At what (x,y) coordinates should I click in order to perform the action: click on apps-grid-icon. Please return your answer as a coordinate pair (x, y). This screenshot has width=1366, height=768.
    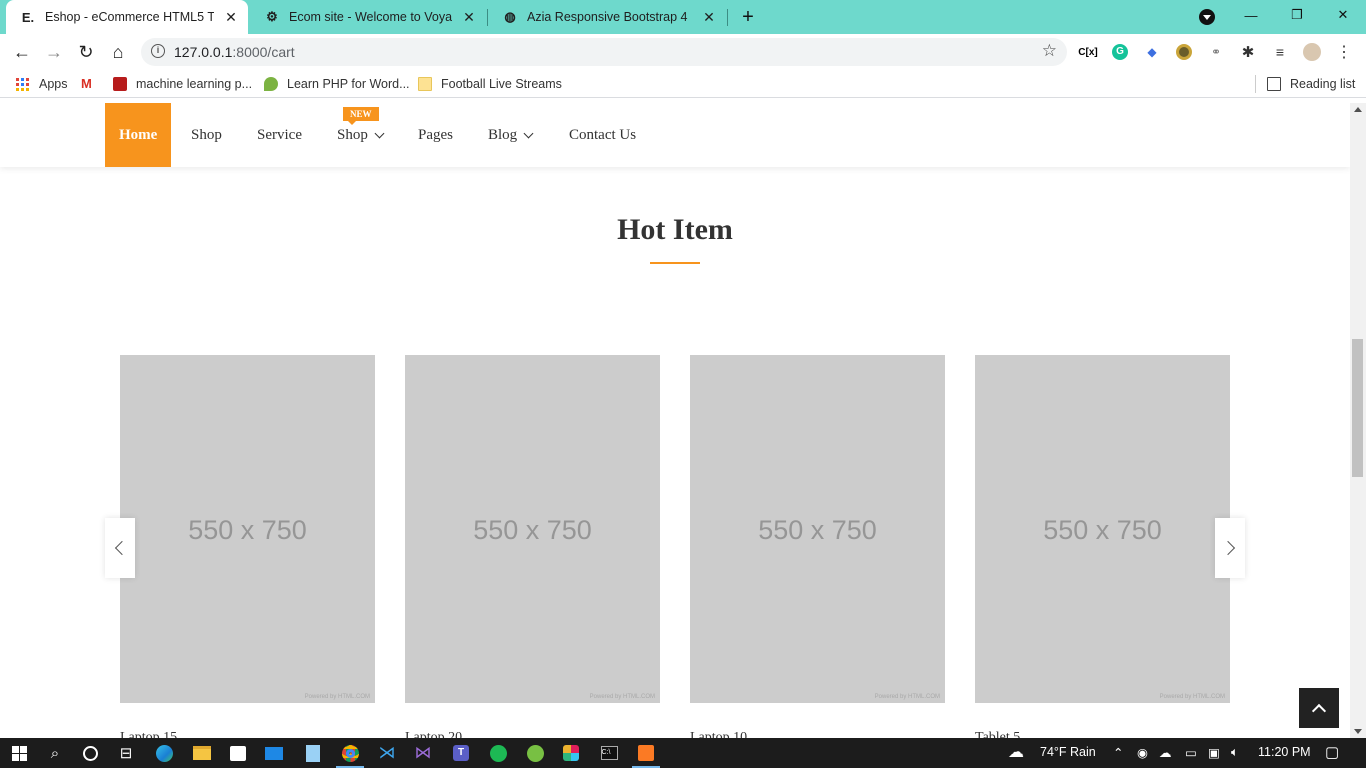
    Looking at the image, I should click on (22, 84).